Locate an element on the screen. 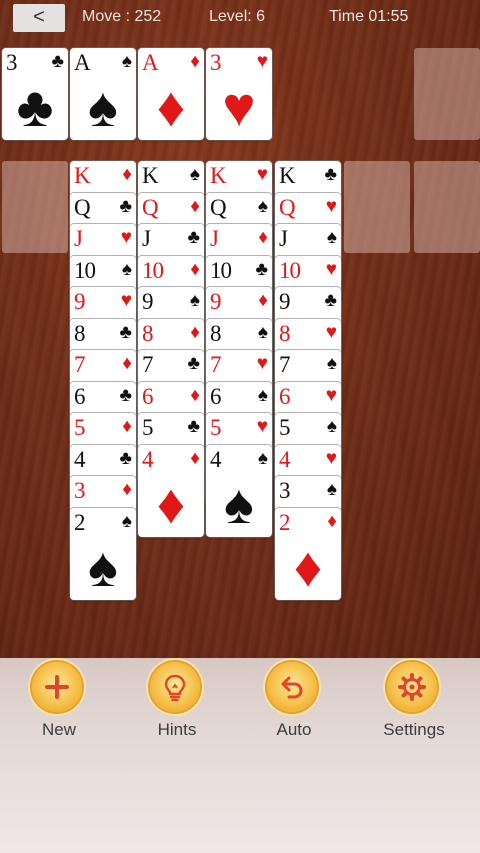 The image size is (480, 853). playing-card: 4 ♦ ♦ is located at coordinates (171, 491).